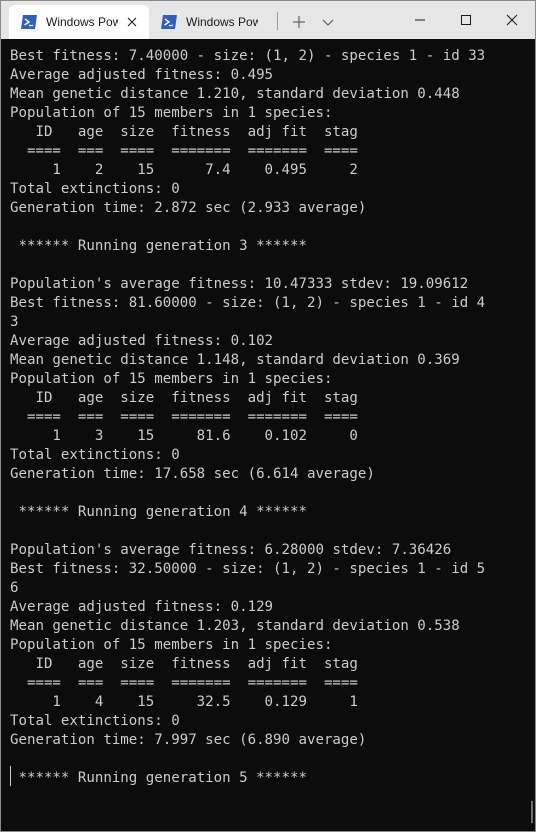 This screenshot has height=832, width=536. I want to click on text-cursor, so click(10, 776).